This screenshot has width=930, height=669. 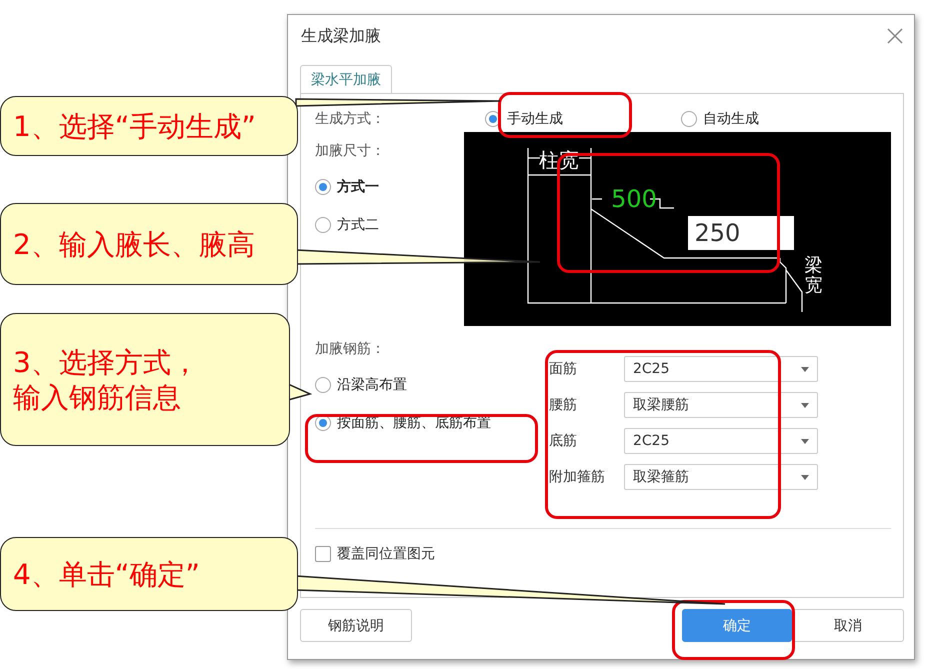 What do you see at coordinates (720, 119) in the screenshot?
I see `radio-option: 自动生成` at bounding box center [720, 119].